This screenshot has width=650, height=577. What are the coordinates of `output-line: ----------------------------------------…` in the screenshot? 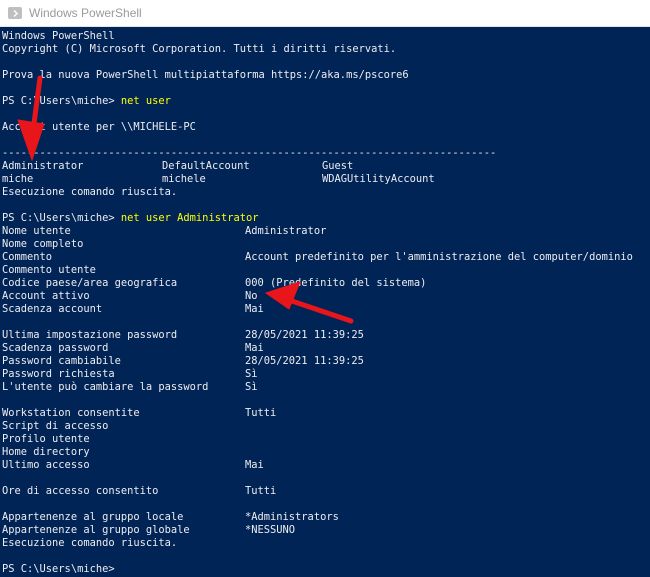 It's located at (249, 153).